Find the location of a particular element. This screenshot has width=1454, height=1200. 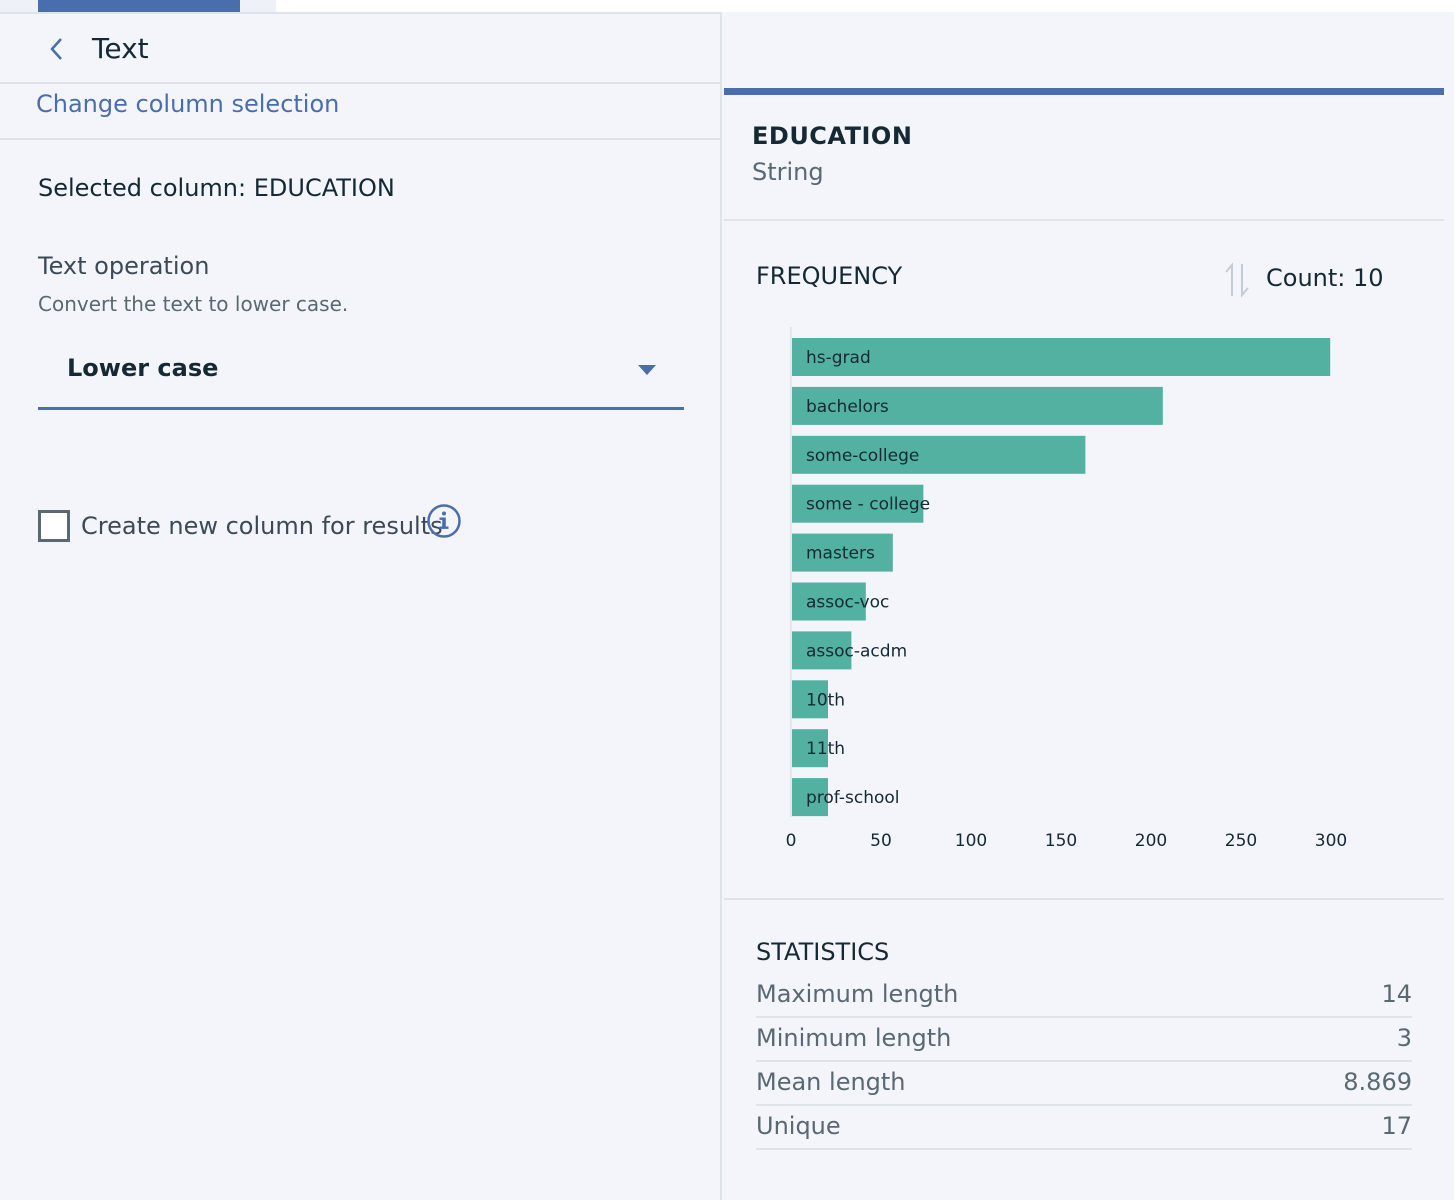

panel-title: Text is located at coordinates (120, 48).